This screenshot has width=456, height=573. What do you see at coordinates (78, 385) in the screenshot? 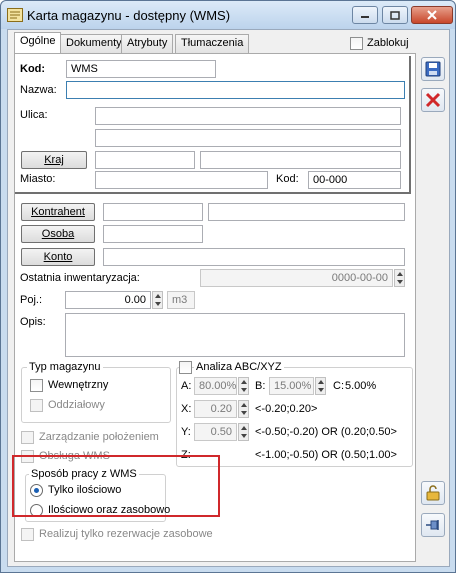
I see `wewnetrzny-label: Wewnętrzny` at bounding box center [78, 385].